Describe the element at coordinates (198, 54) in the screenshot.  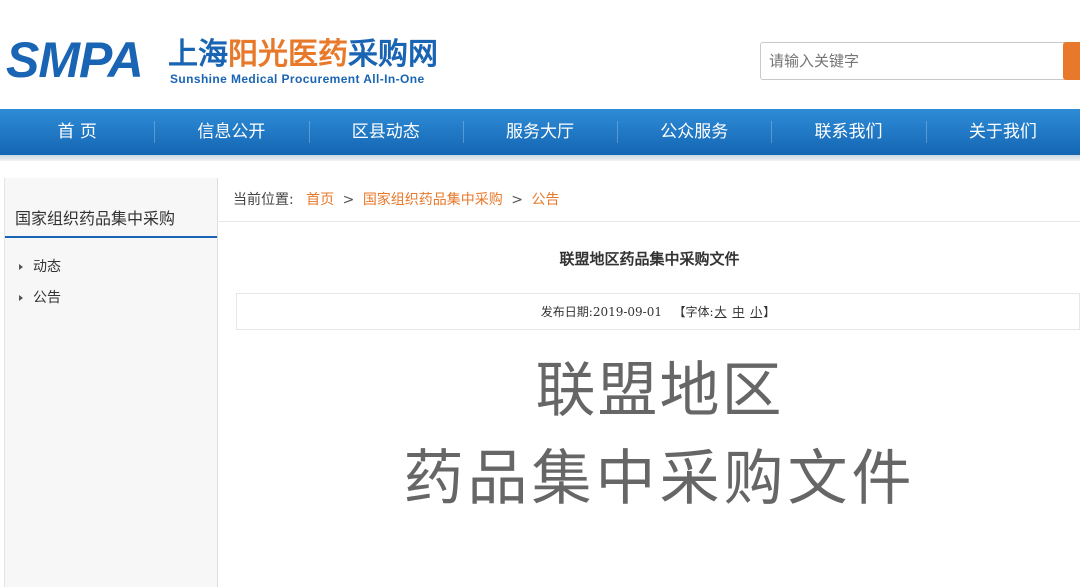
I see `logo-cn-part1: 上海` at that location.